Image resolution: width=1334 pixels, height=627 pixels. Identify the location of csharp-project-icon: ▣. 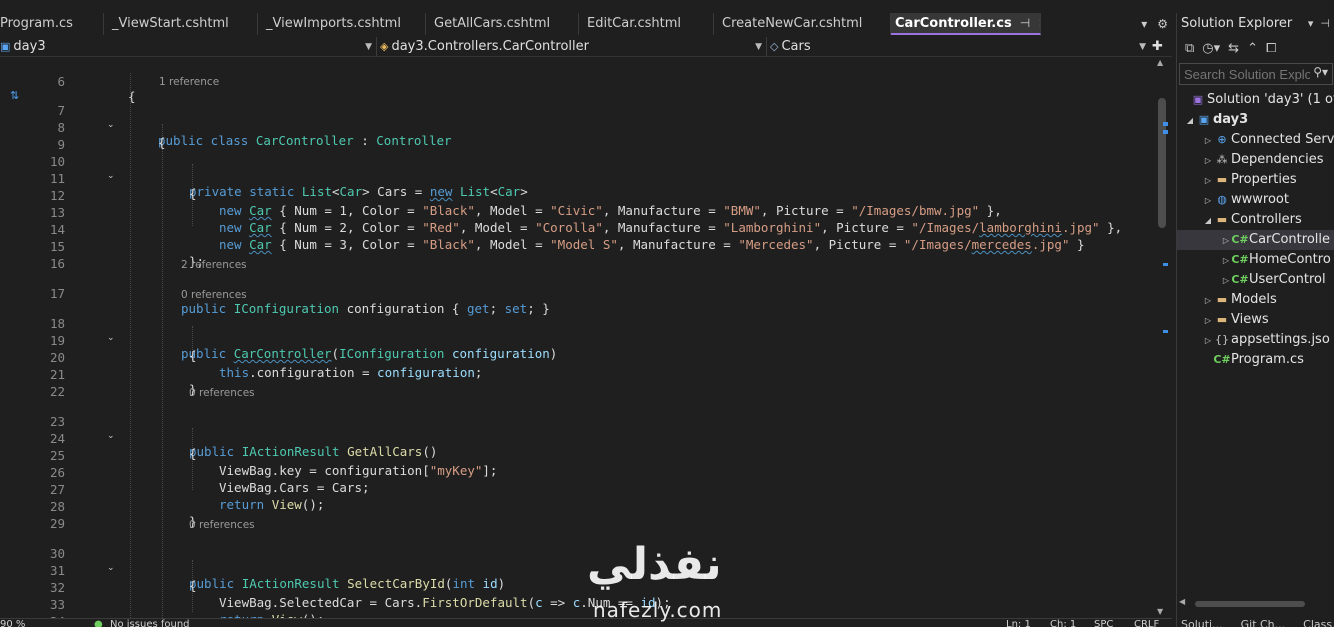
(5, 46).